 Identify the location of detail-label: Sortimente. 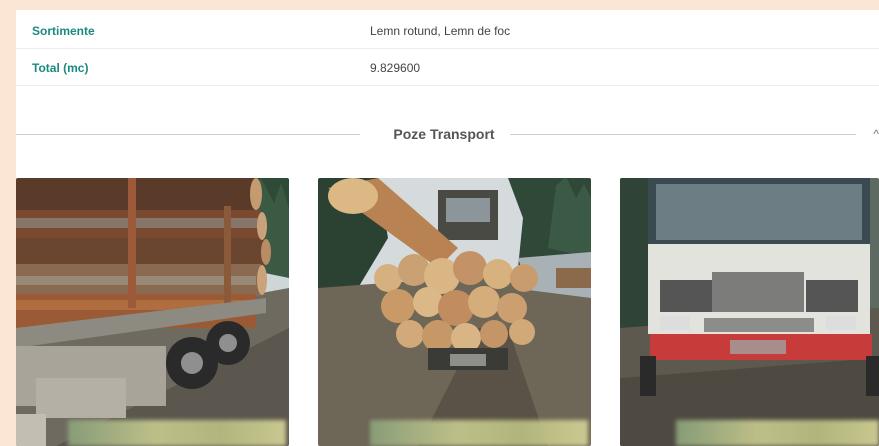
(63, 31).